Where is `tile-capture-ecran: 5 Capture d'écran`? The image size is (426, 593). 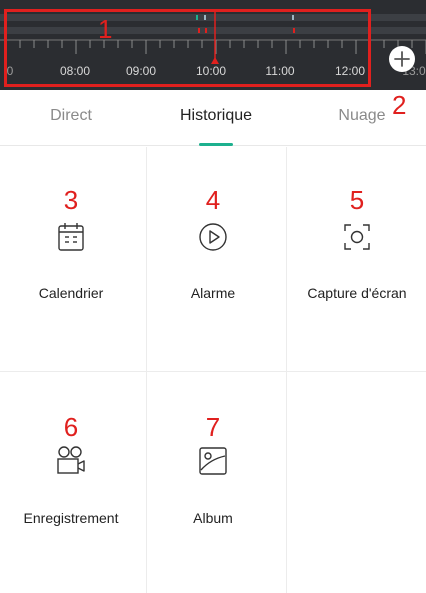 tile-capture-ecran: 5 Capture d'écran is located at coordinates (356, 259).